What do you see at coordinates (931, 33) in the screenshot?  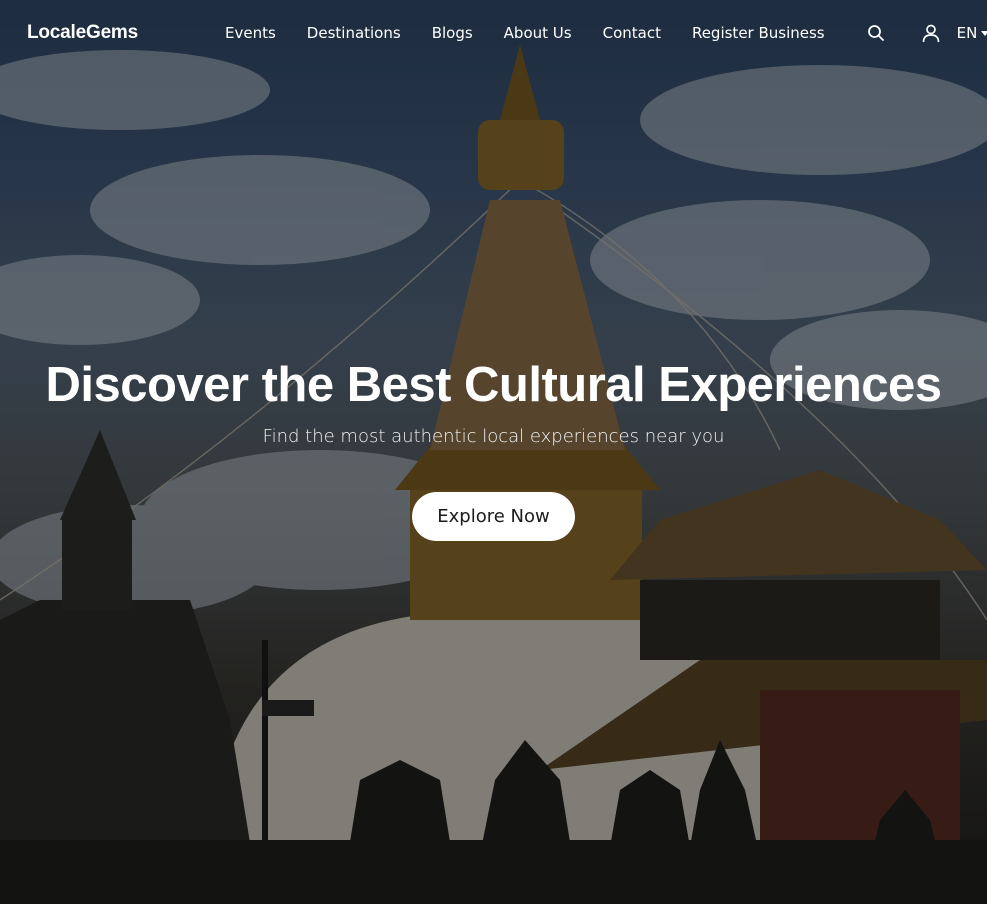 I see `user-icon` at bounding box center [931, 33].